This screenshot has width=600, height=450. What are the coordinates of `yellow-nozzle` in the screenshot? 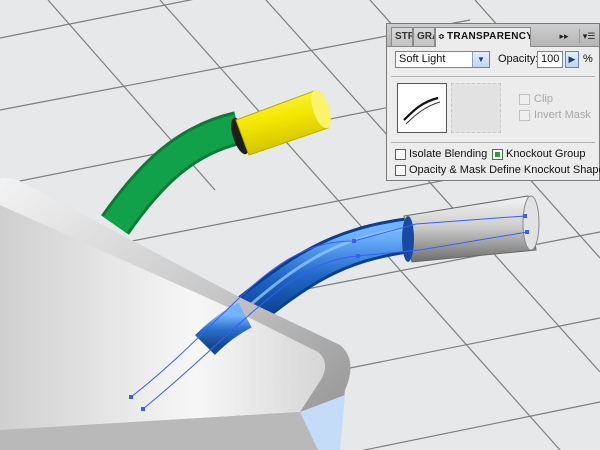 It's located at (285, 122).